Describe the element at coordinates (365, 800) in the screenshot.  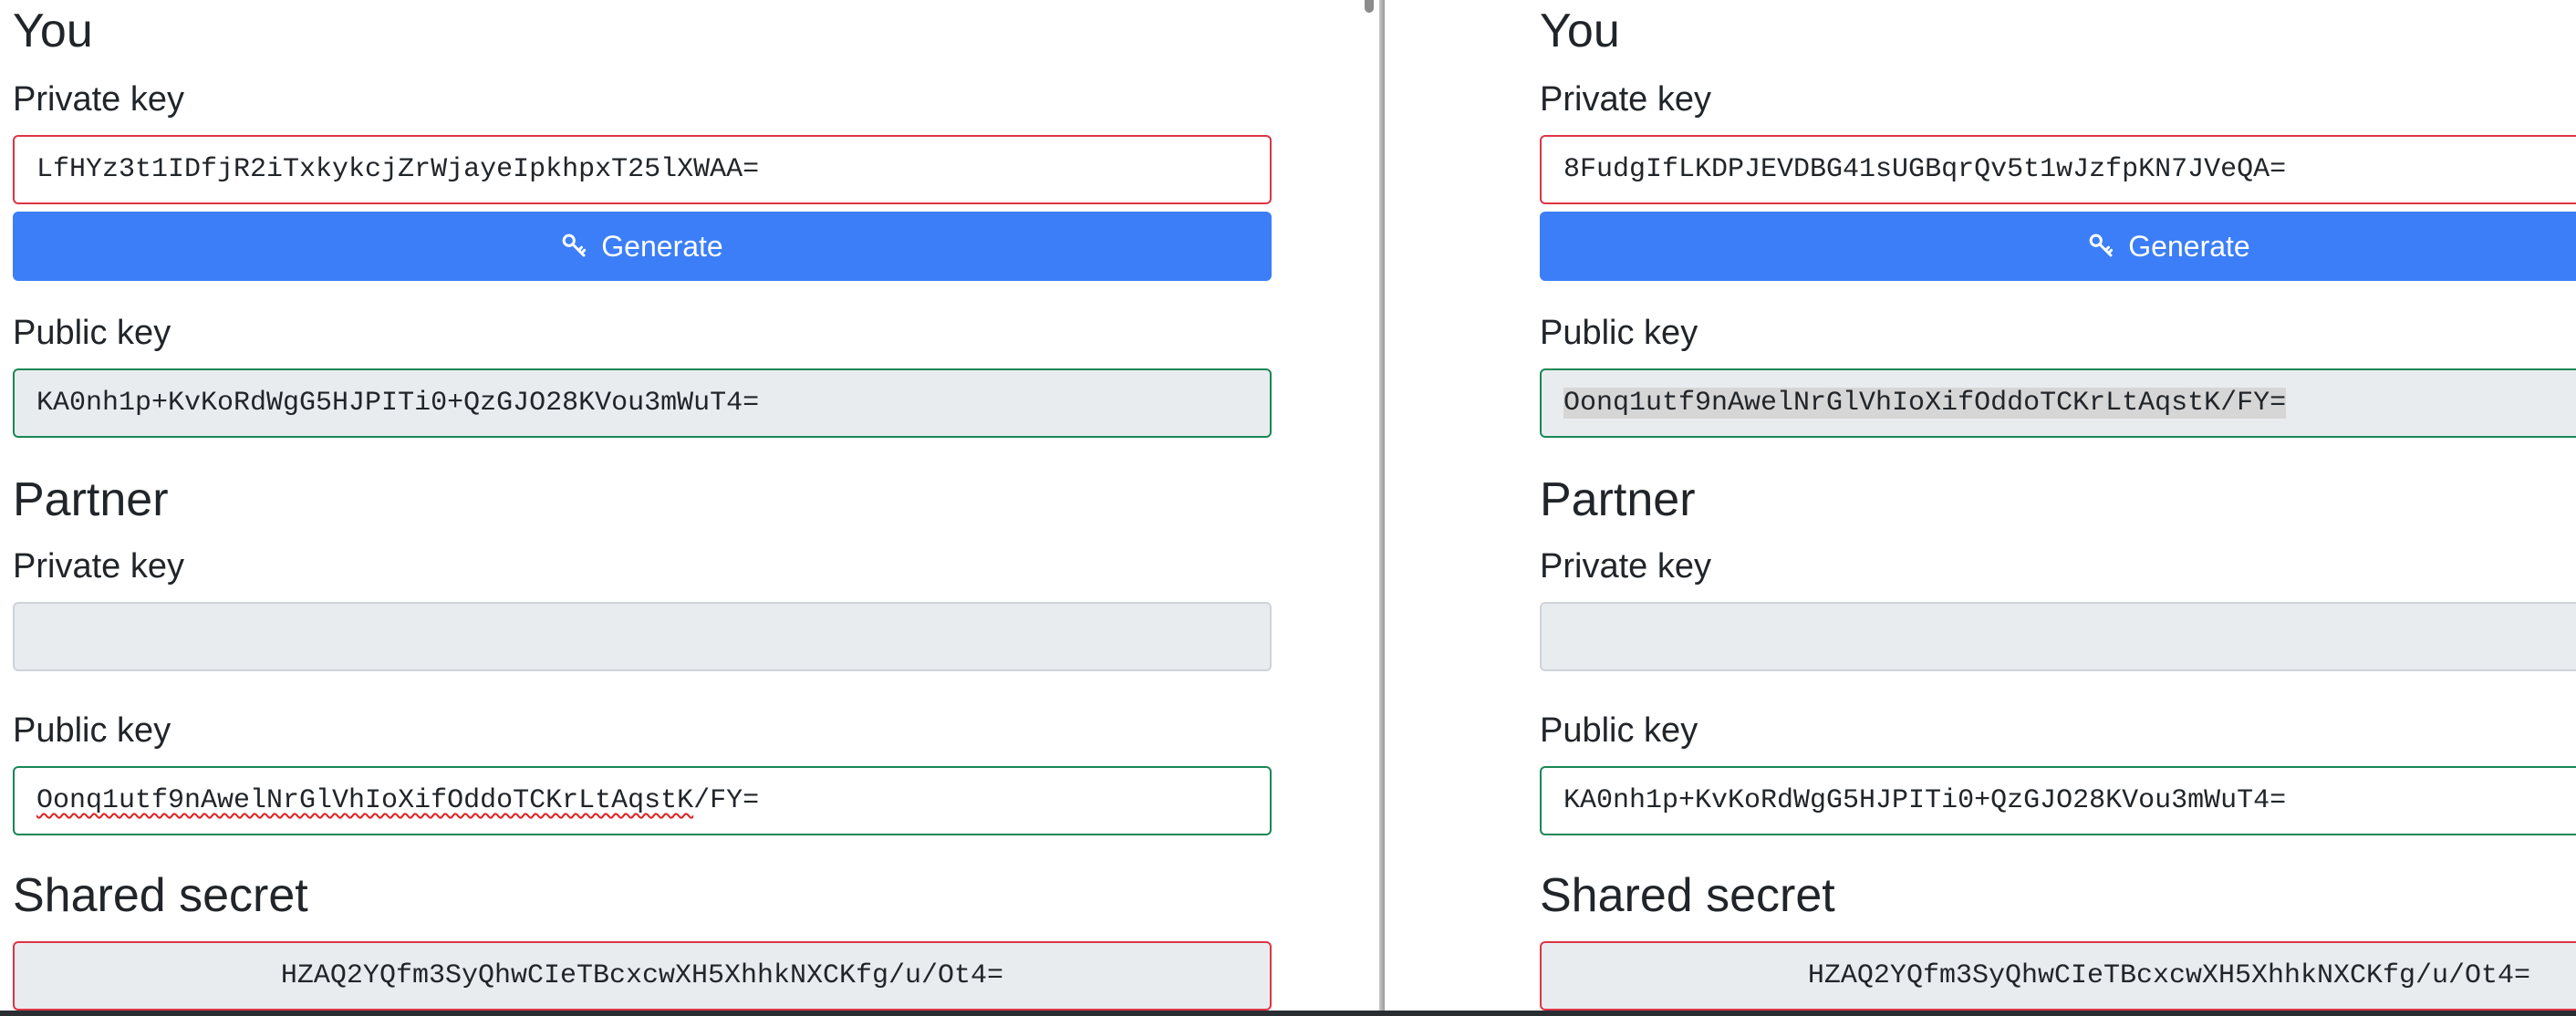
I see `partner-public-key-misspelled: Oonq1utf9nAwelNrGlVhIoXifOddoTCKrLtAqstK` at that location.